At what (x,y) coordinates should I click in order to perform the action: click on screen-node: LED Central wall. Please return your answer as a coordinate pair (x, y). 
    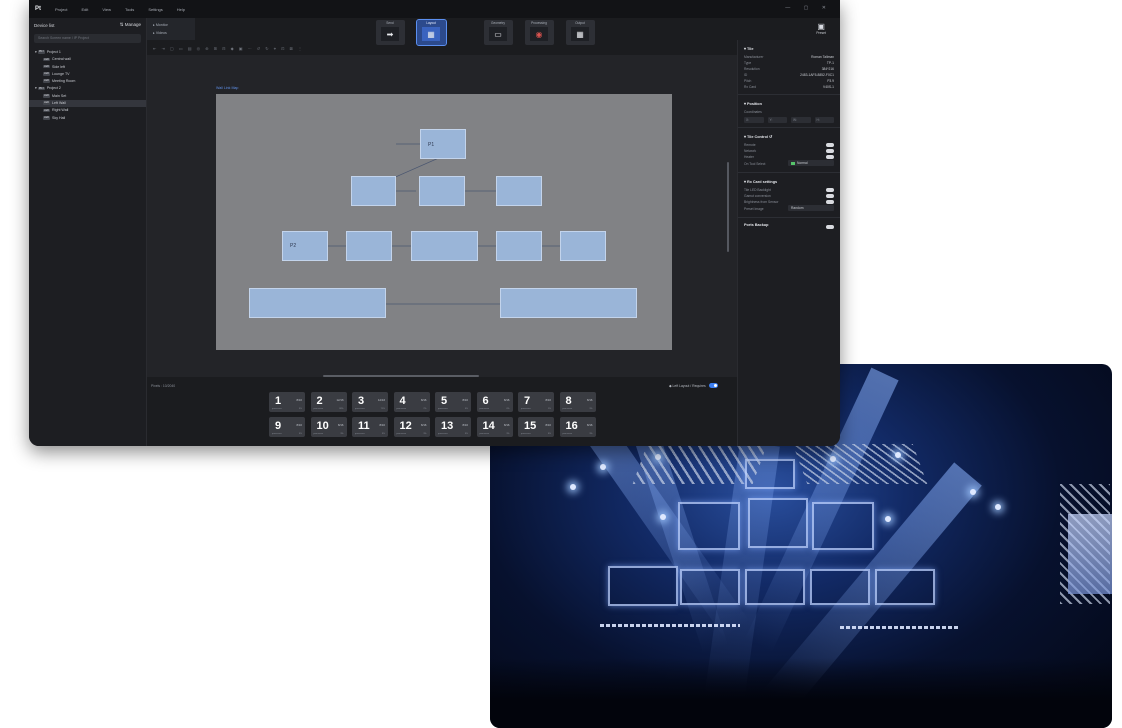
    Looking at the image, I should click on (87, 59).